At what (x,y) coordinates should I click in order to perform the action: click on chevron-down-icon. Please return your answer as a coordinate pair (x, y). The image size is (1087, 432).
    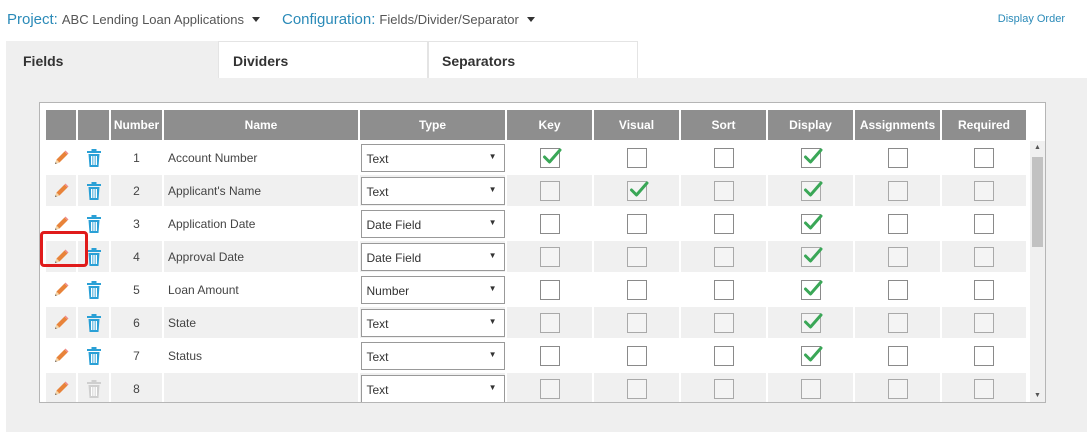
    Looking at the image, I should click on (530, 19).